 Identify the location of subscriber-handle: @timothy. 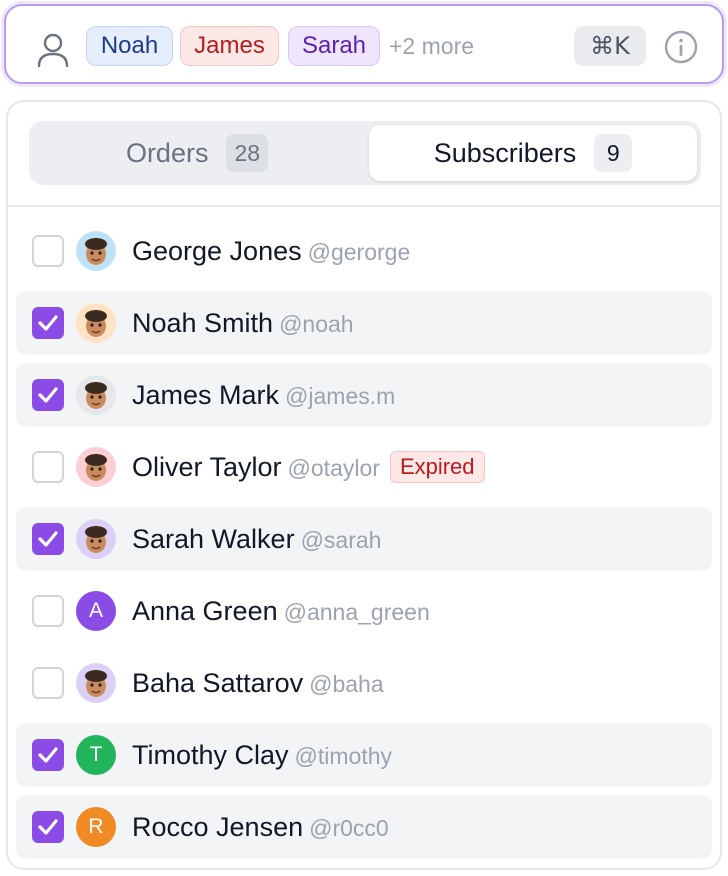
(343, 756).